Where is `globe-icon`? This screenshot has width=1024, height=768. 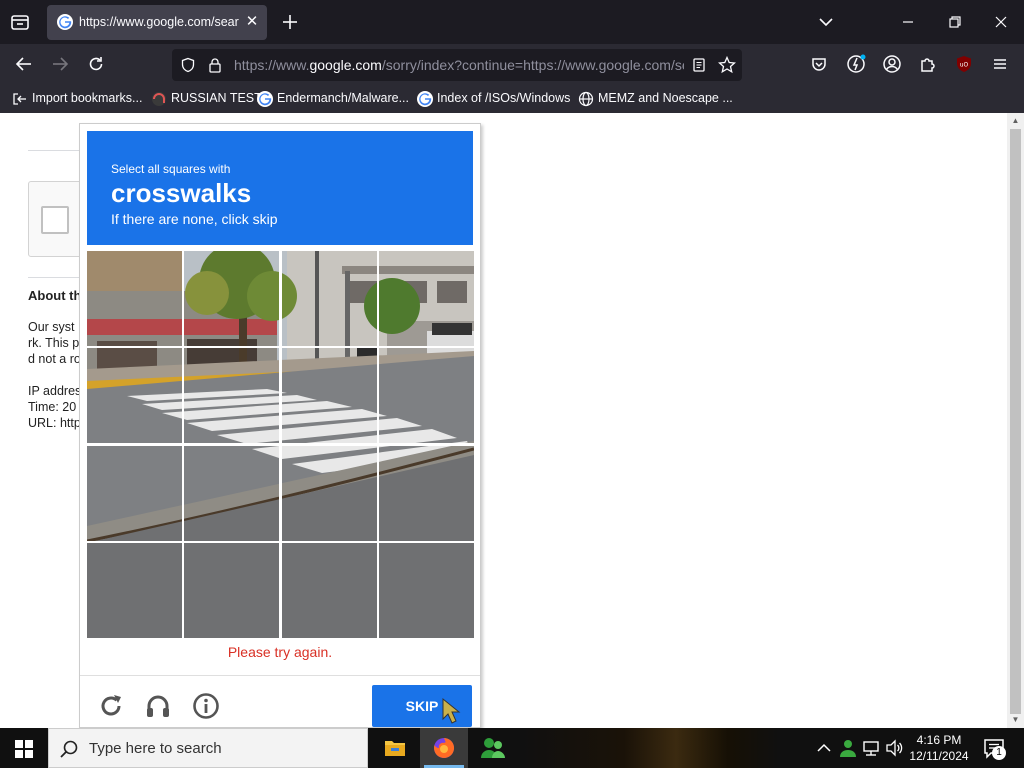 globe-icon is located at coordinates (586, 99).